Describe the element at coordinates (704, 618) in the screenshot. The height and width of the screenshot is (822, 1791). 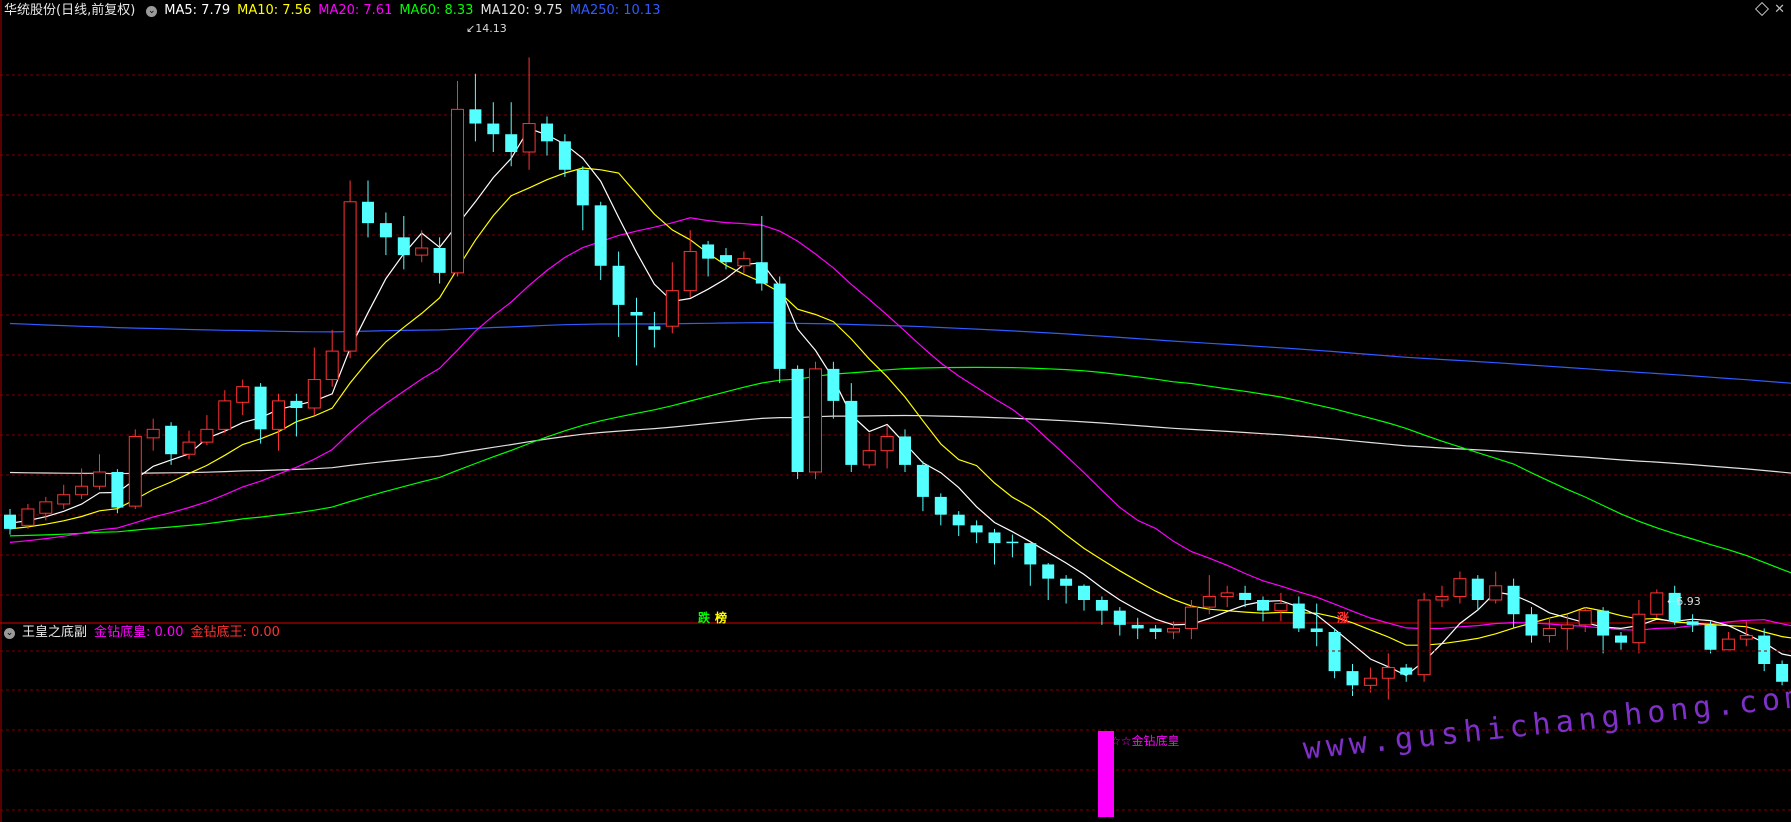
I see `signal-die: 跌` at that location.